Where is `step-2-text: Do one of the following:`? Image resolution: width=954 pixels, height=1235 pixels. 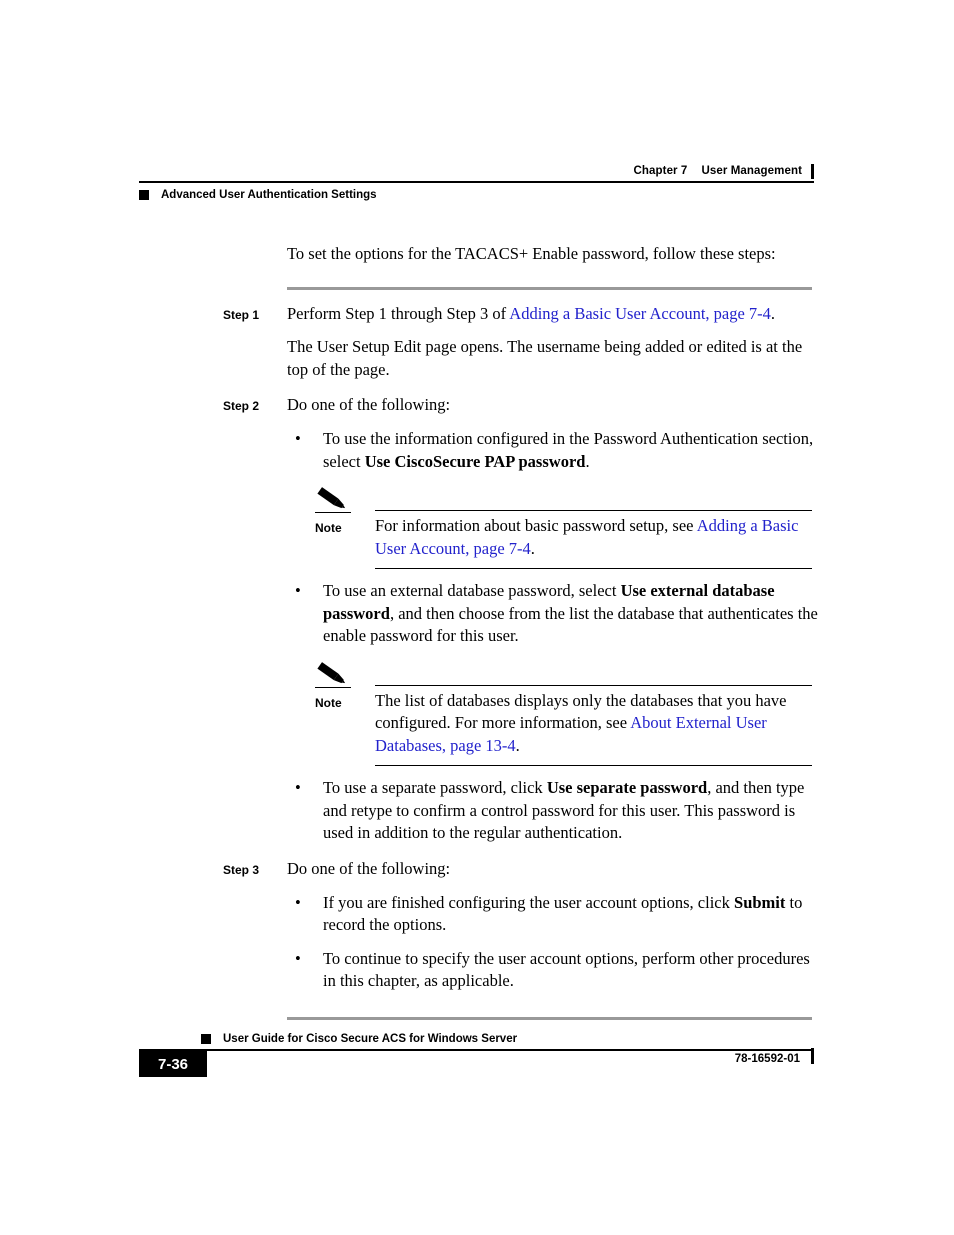 step-2-text: Do one of the following: is located at coordinates (369, 404).